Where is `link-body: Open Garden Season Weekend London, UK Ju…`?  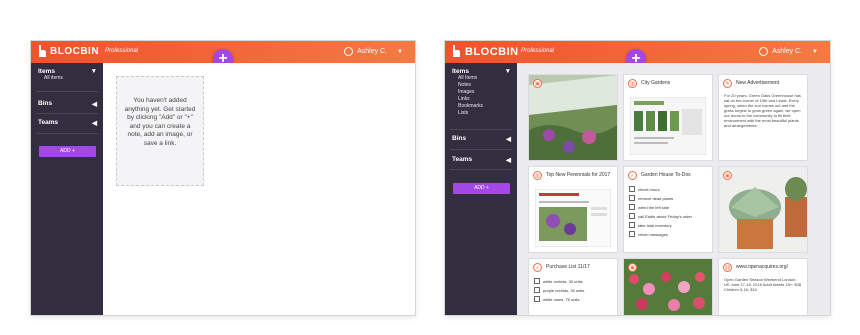 link-body: Open Garden Season Weekend London, UK Ju… is located at coordinates (763, 284).